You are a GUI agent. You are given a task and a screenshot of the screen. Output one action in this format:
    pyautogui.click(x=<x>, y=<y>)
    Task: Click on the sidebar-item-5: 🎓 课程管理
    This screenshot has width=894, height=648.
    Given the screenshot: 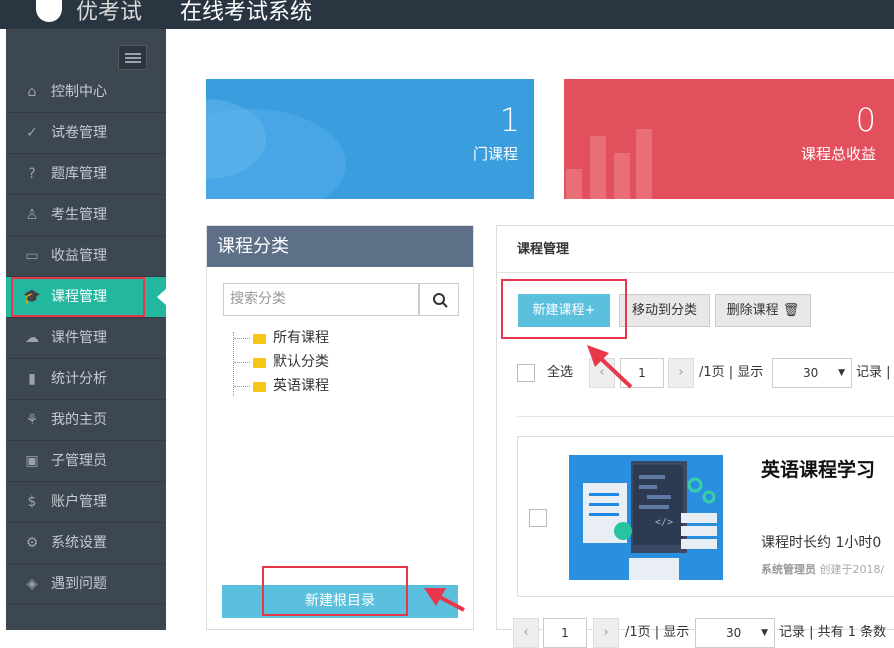 What is the action you would take?
    pyautogui.click(x=86, y=297)
    